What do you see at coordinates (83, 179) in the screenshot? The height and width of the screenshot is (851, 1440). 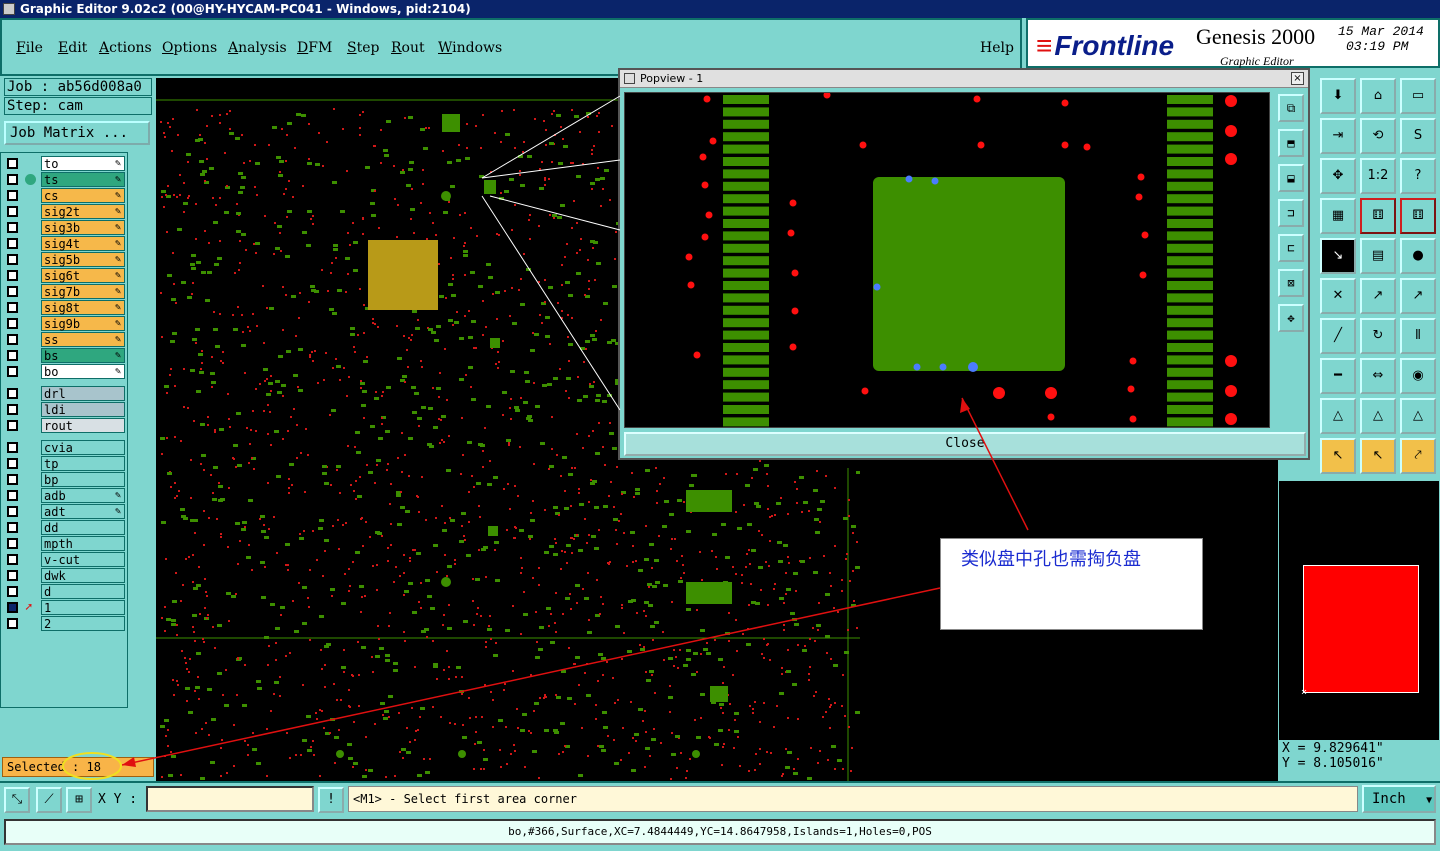 I see `layer-name: ts ✎` at bounding box center [83, 179].